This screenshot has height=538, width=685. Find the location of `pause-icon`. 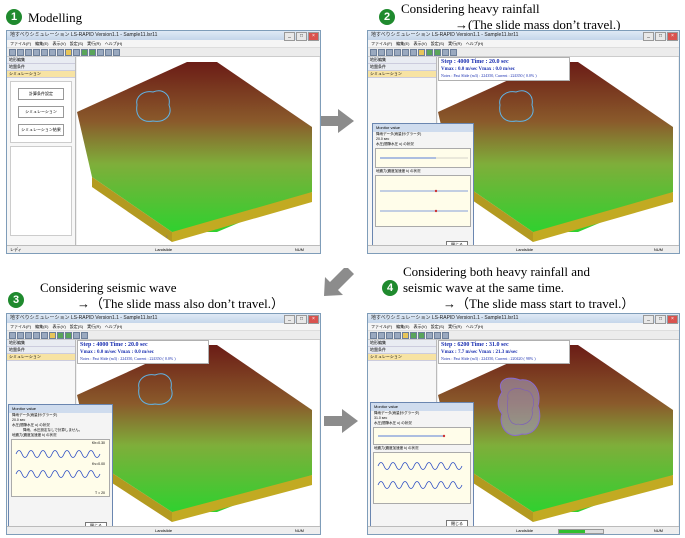

pause-icon is located at coordinates (437, 335).